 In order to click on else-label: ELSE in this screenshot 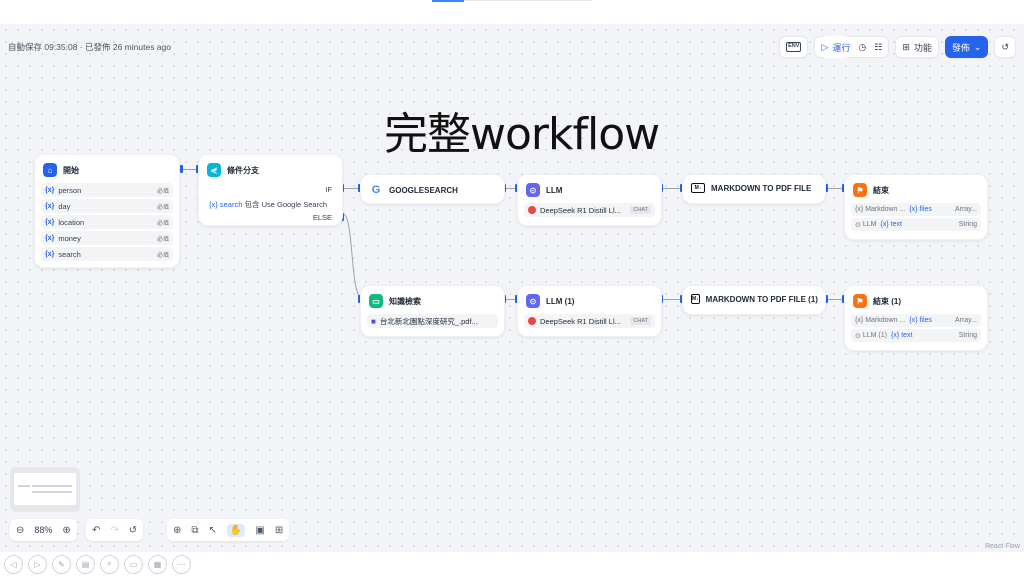, I will do `click(322, 217)`.